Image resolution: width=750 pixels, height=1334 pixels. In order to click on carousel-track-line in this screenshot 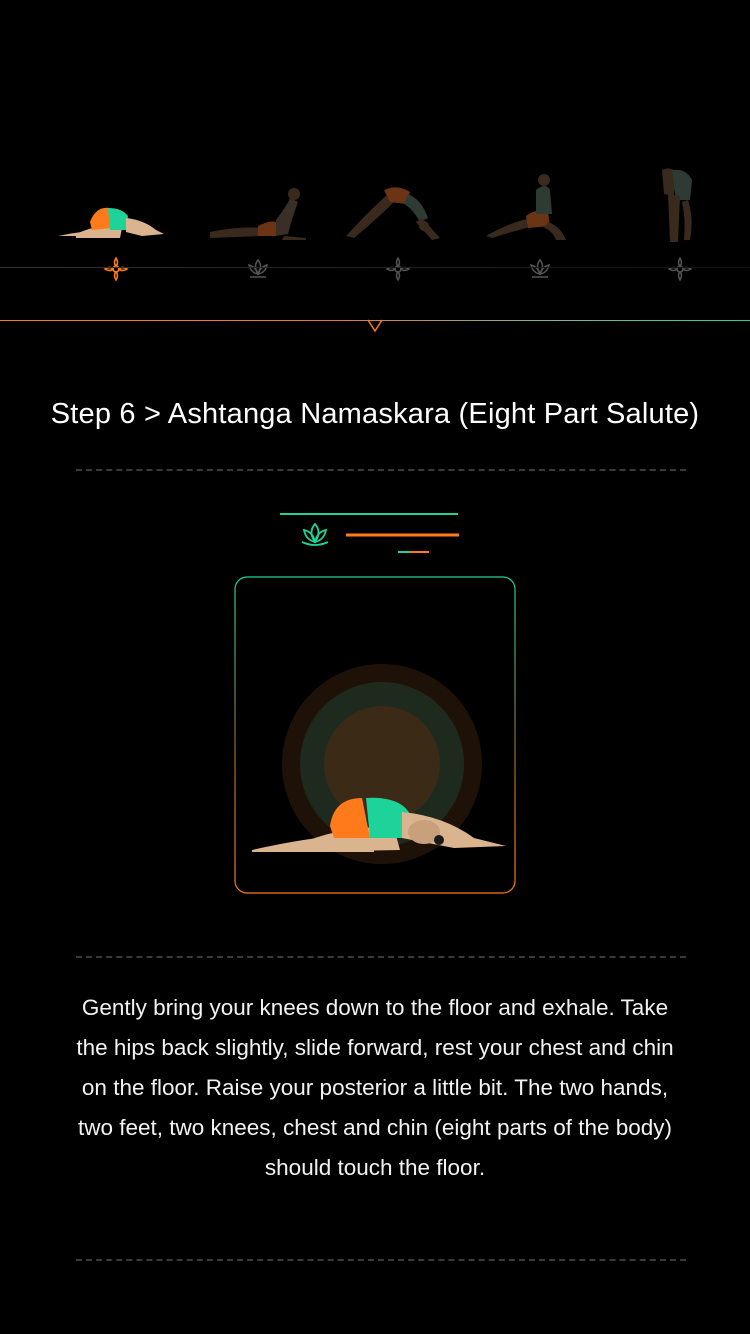, I will do `click(375, 267)`.